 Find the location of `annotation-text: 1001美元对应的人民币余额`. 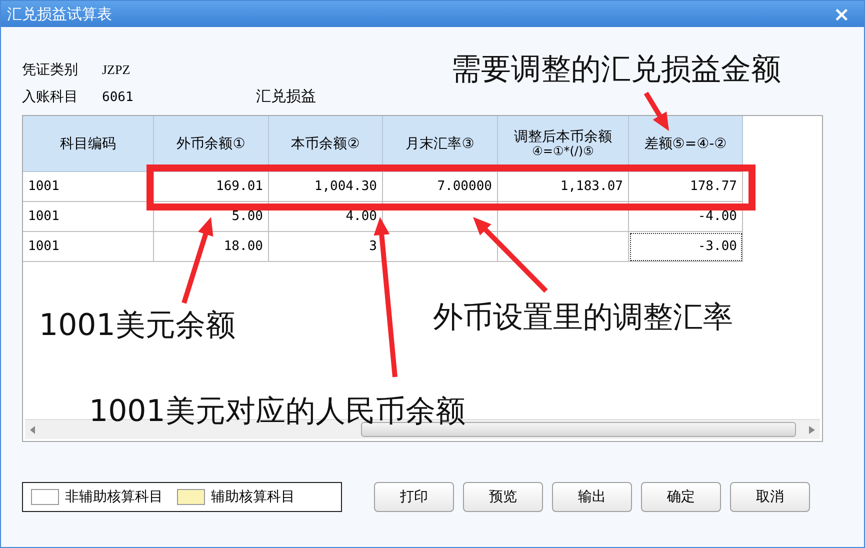

annotation-text: 1001美元对应的人民币余额 is located at coordinates (277, 412).